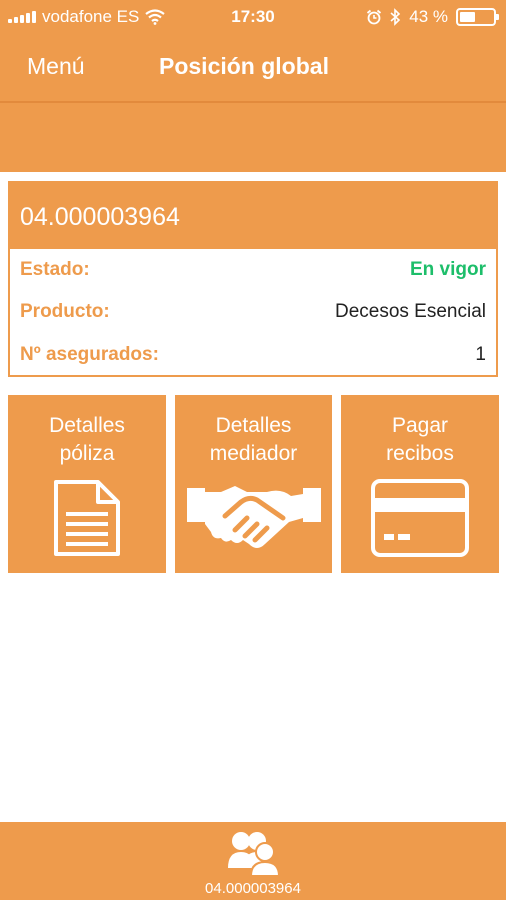 The image size is (506, 900). What do you see at coordinates (374, 17) in the screenshot?
I see `alarm-icon` at bounding box center [374, 17].